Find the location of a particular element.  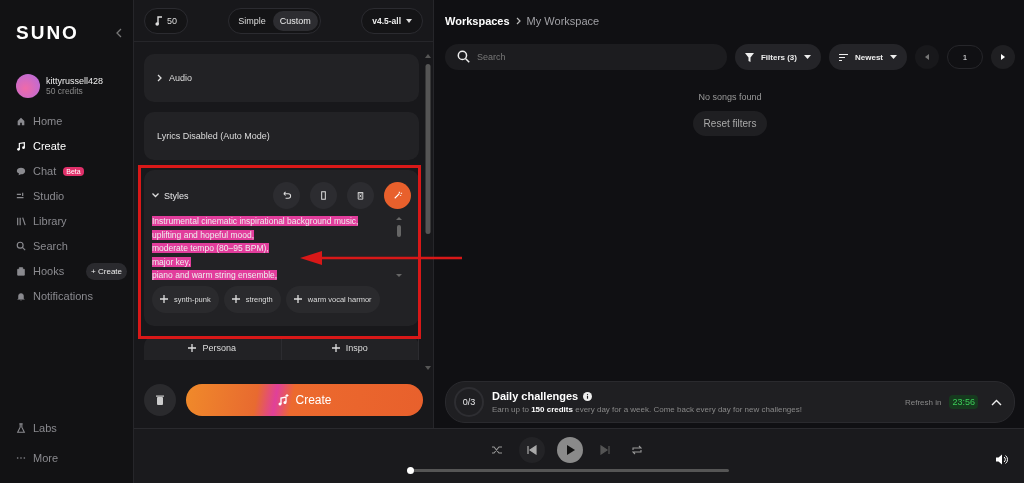

username: kittyrussell428 is located at coordinates (75, 81).